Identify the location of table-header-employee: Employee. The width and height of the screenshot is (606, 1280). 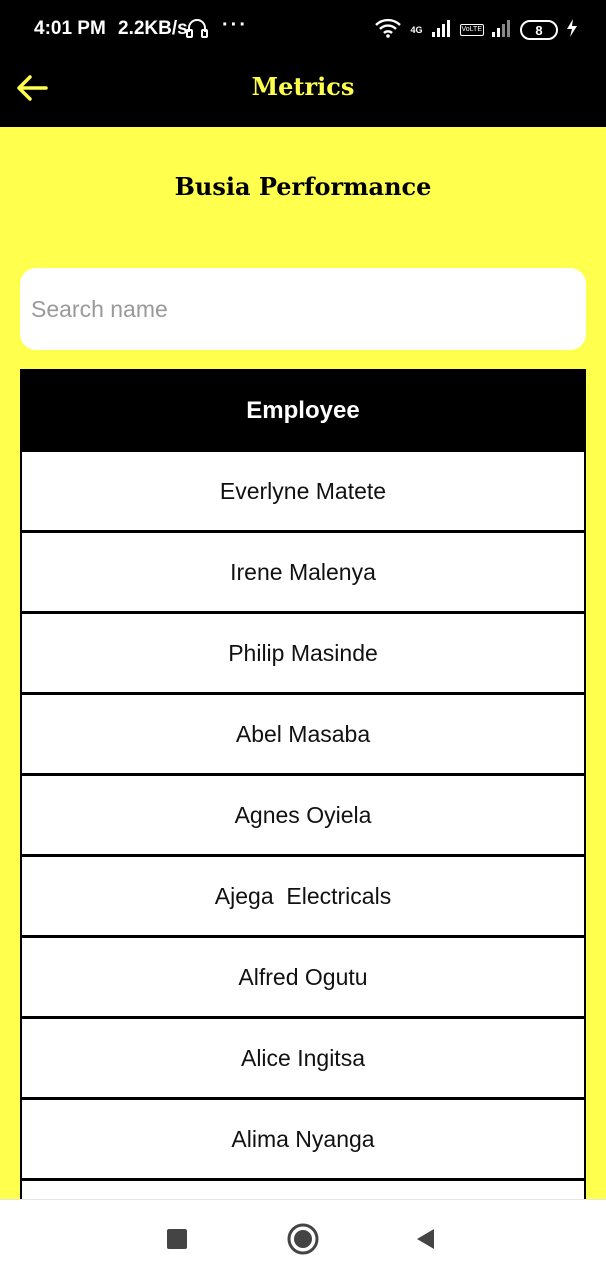
(303, 410).